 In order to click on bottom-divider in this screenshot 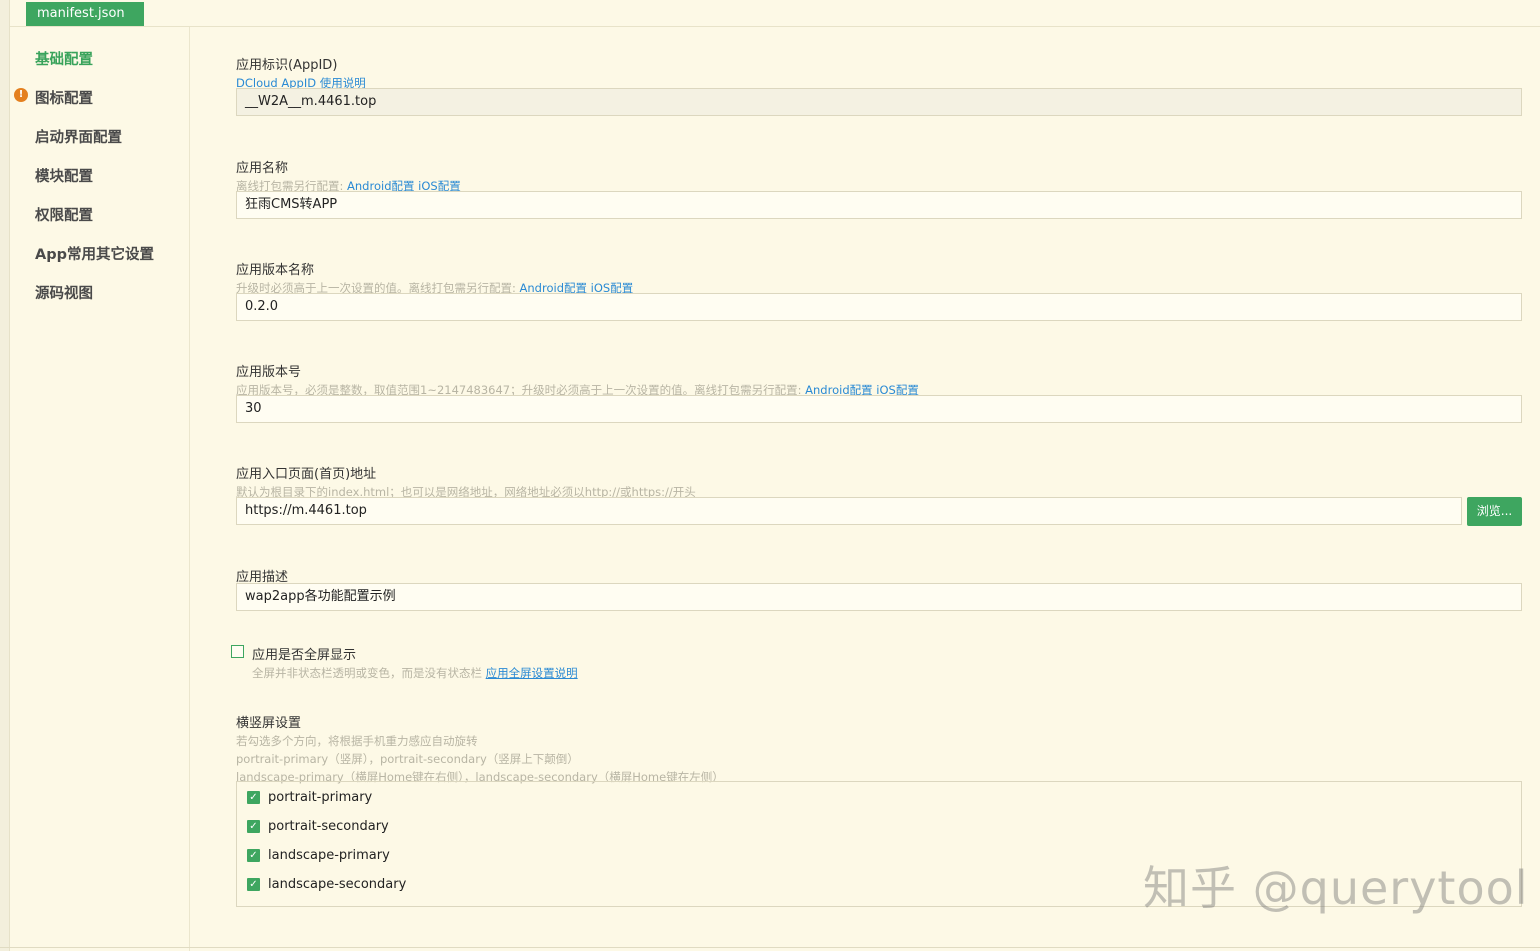, I will do `click(770, 947)`.